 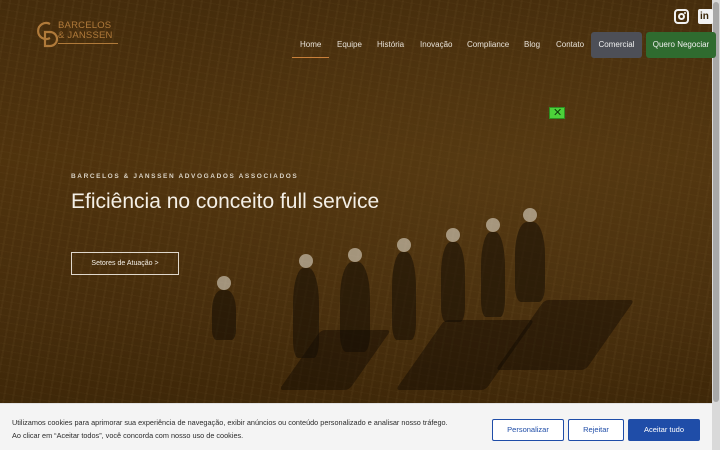 What do you see at coordinates (596, 430) in the screenshot?
I see `cookie-reject-button: Rejeitar` at bounding box center [596, 430].